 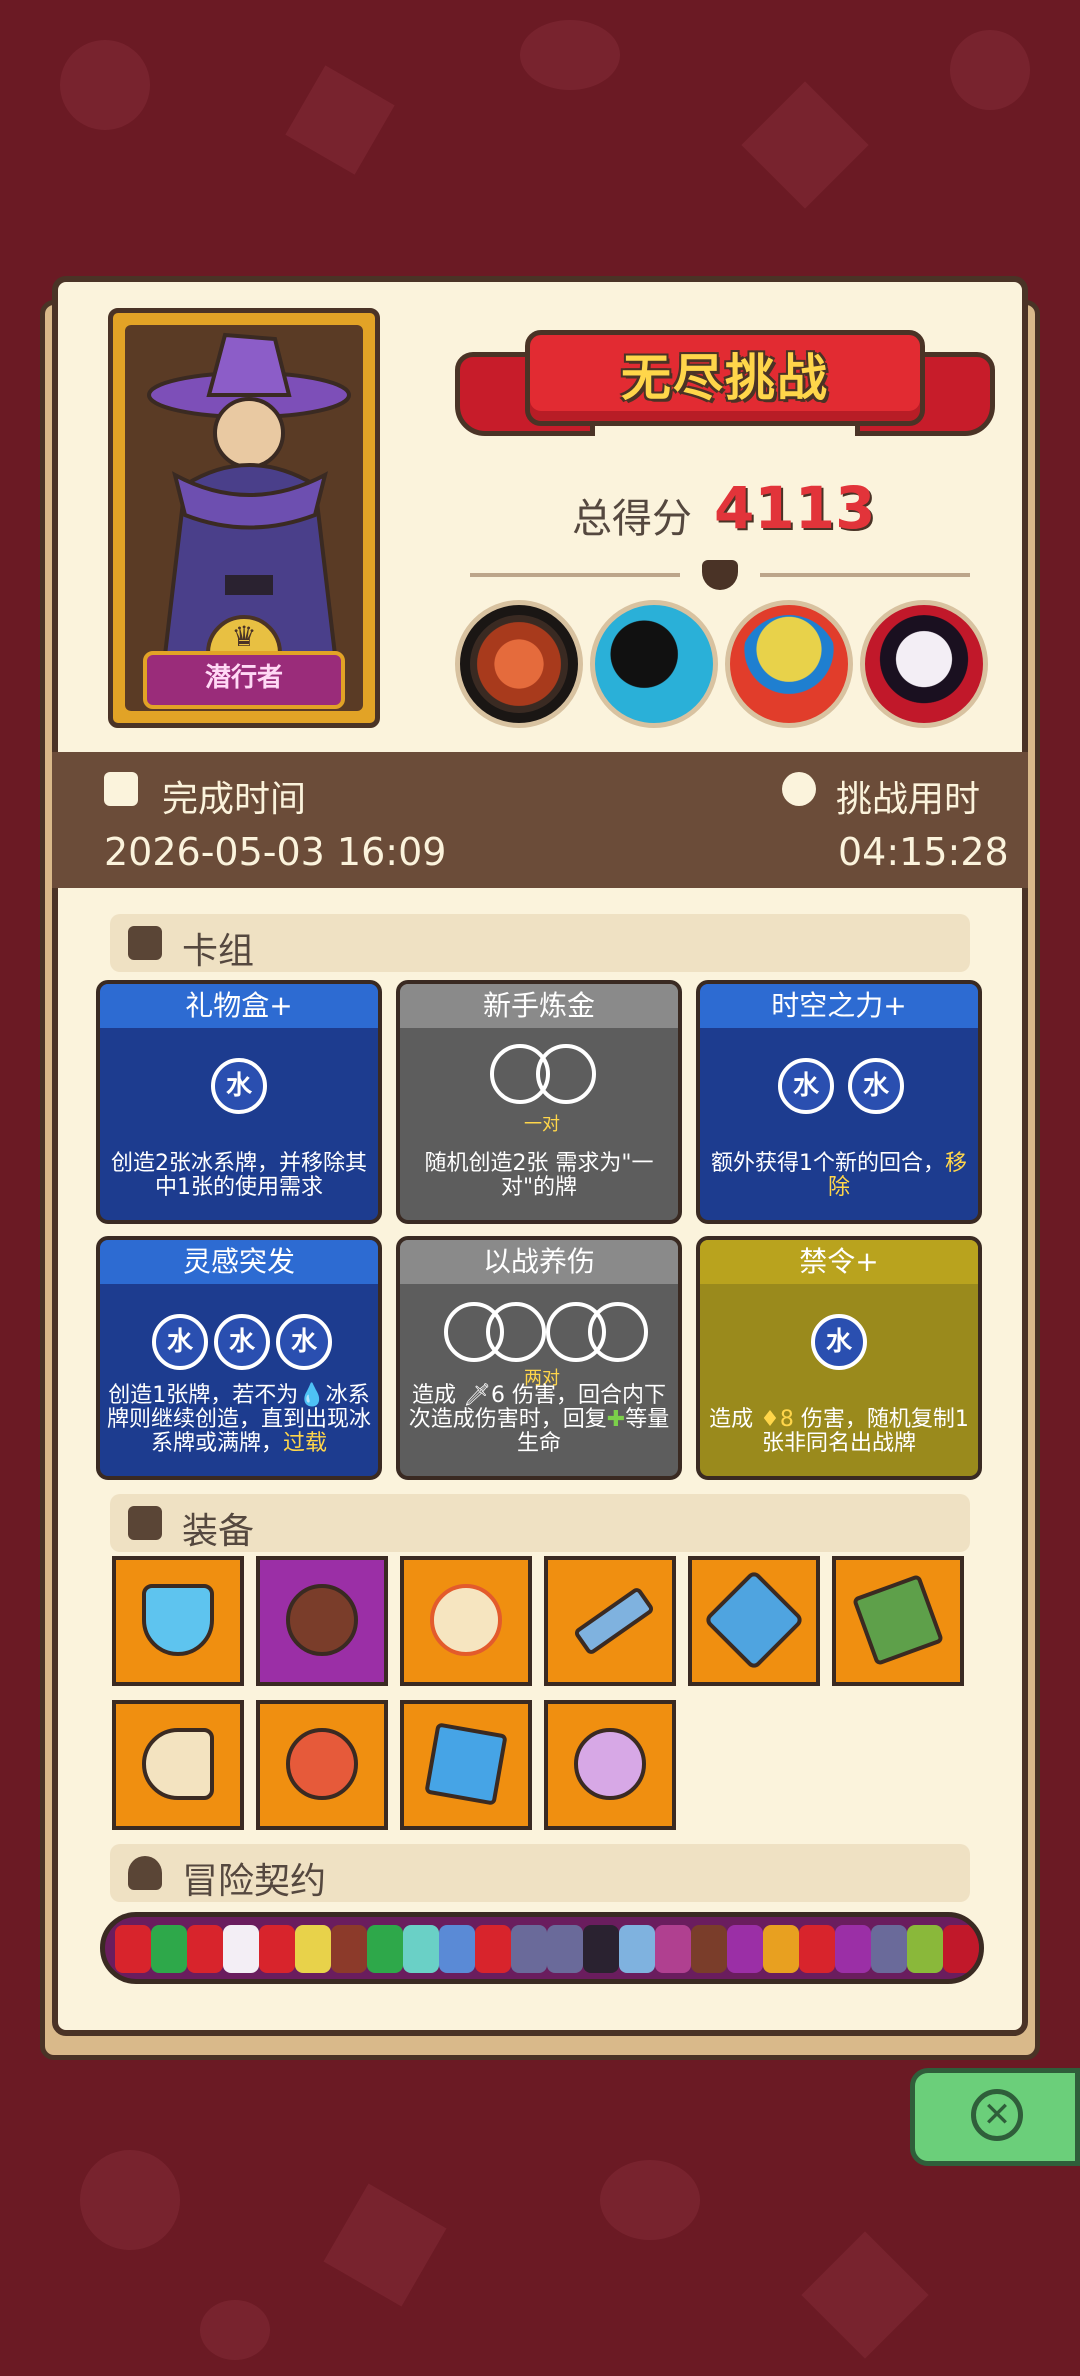 What do you see at coordinates (275, 852) in the screenshot?
I see `completion-time-value: 2026-05-03 16:09` at bounding box center [275, 852].